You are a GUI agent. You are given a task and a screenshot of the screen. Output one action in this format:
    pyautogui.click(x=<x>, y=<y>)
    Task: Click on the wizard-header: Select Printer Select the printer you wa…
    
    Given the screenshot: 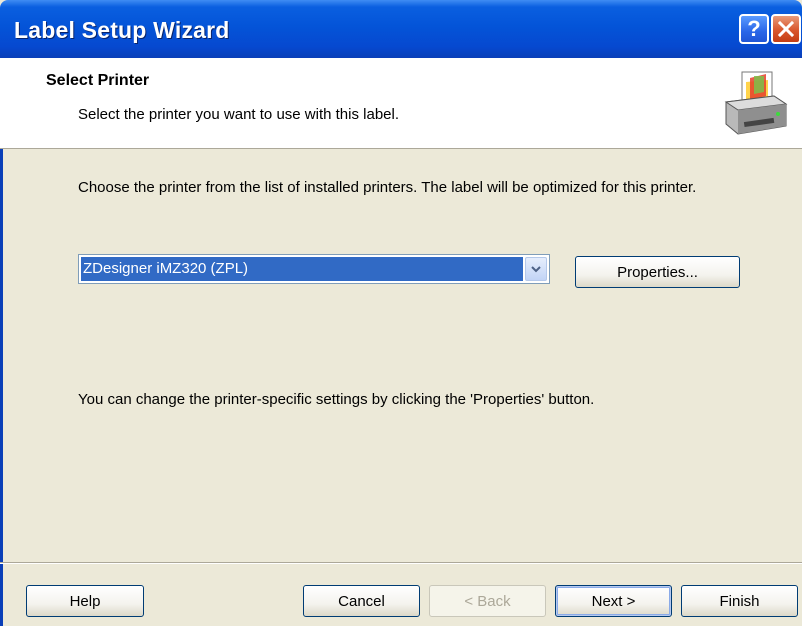 What is the action you would take?
    pyautogui.click(x=401, y=103)
    